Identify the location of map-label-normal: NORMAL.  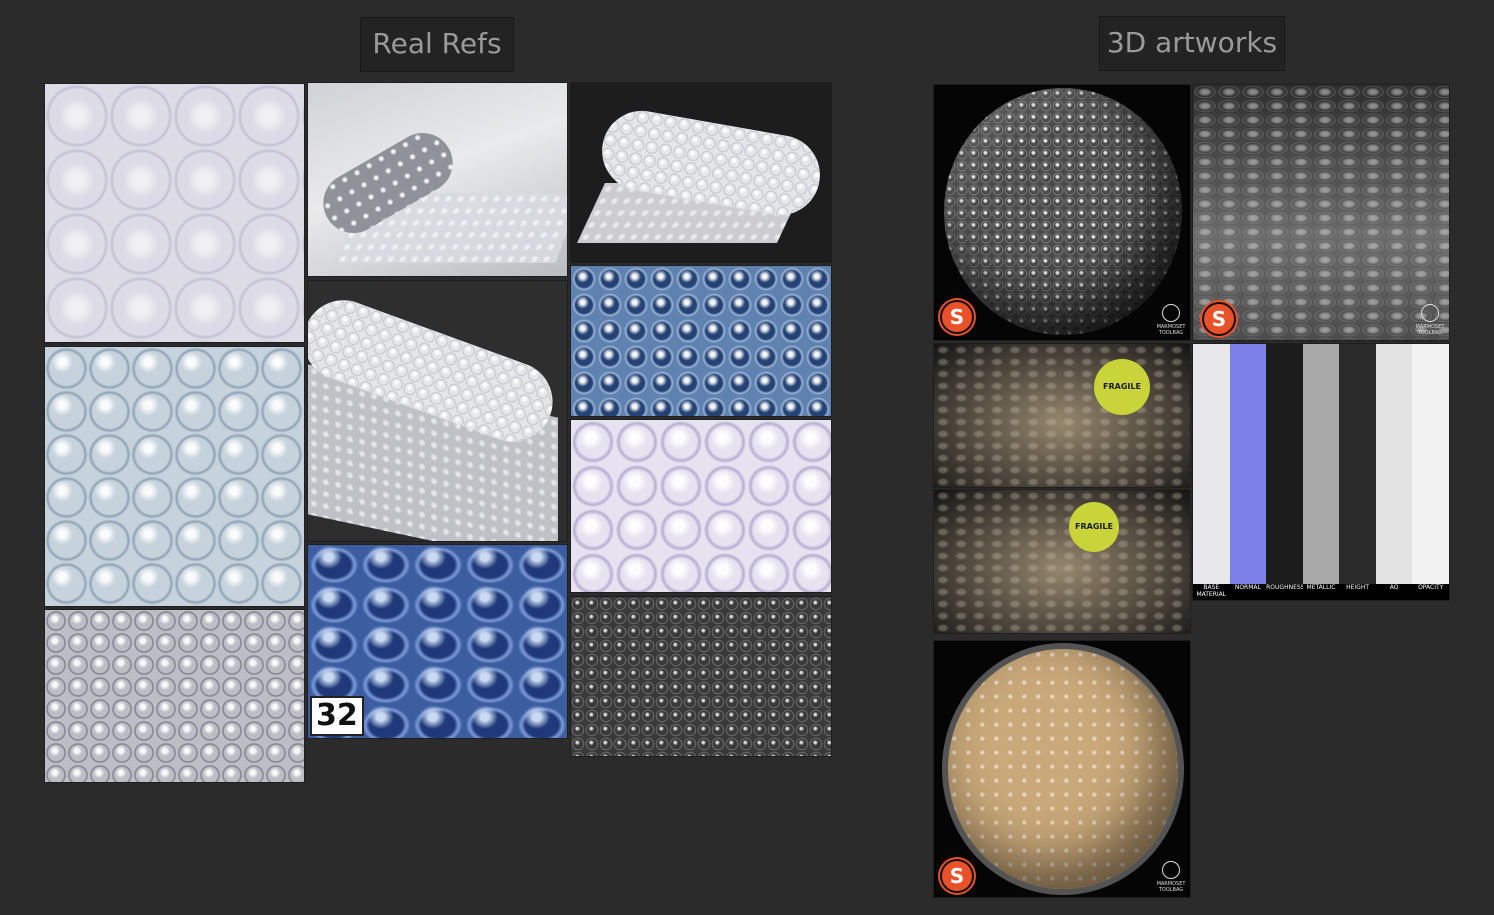
(1248, 592).